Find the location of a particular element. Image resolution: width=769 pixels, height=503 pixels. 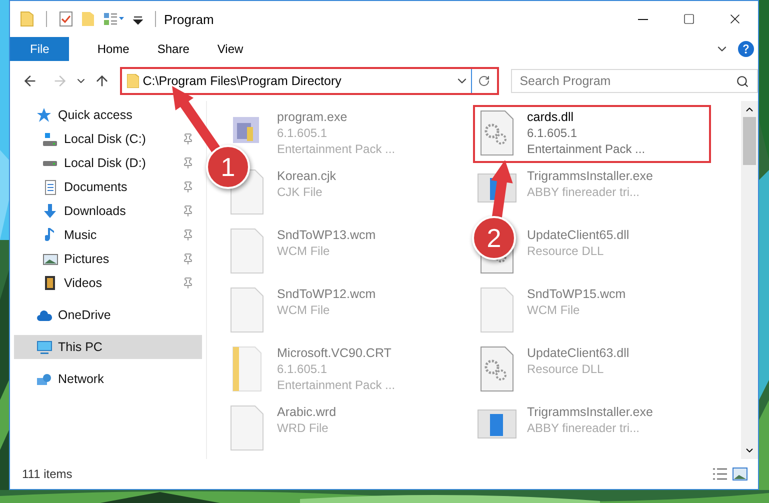

film-icon is located at coordinates (50, 283).